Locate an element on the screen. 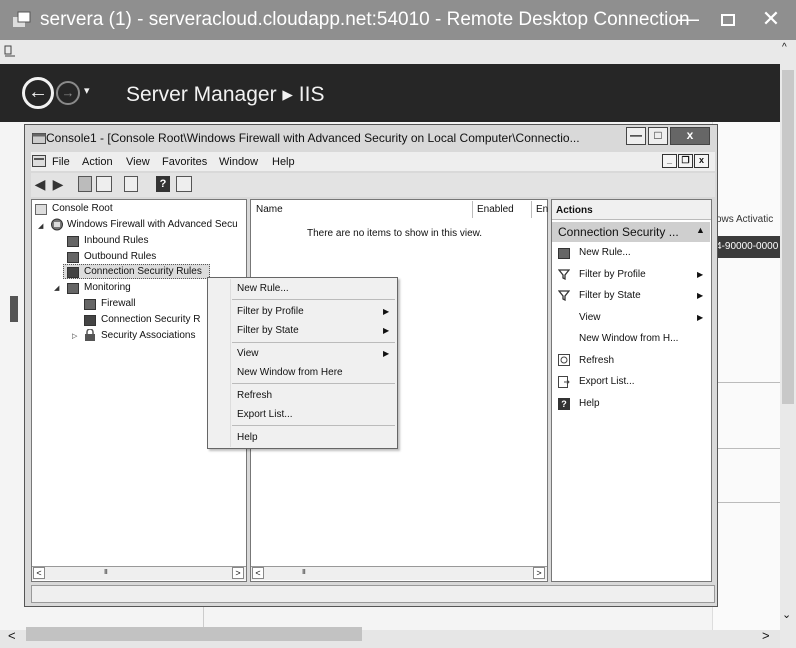  scroll-down-button: ⌄ is located at coordinates (786, 614).